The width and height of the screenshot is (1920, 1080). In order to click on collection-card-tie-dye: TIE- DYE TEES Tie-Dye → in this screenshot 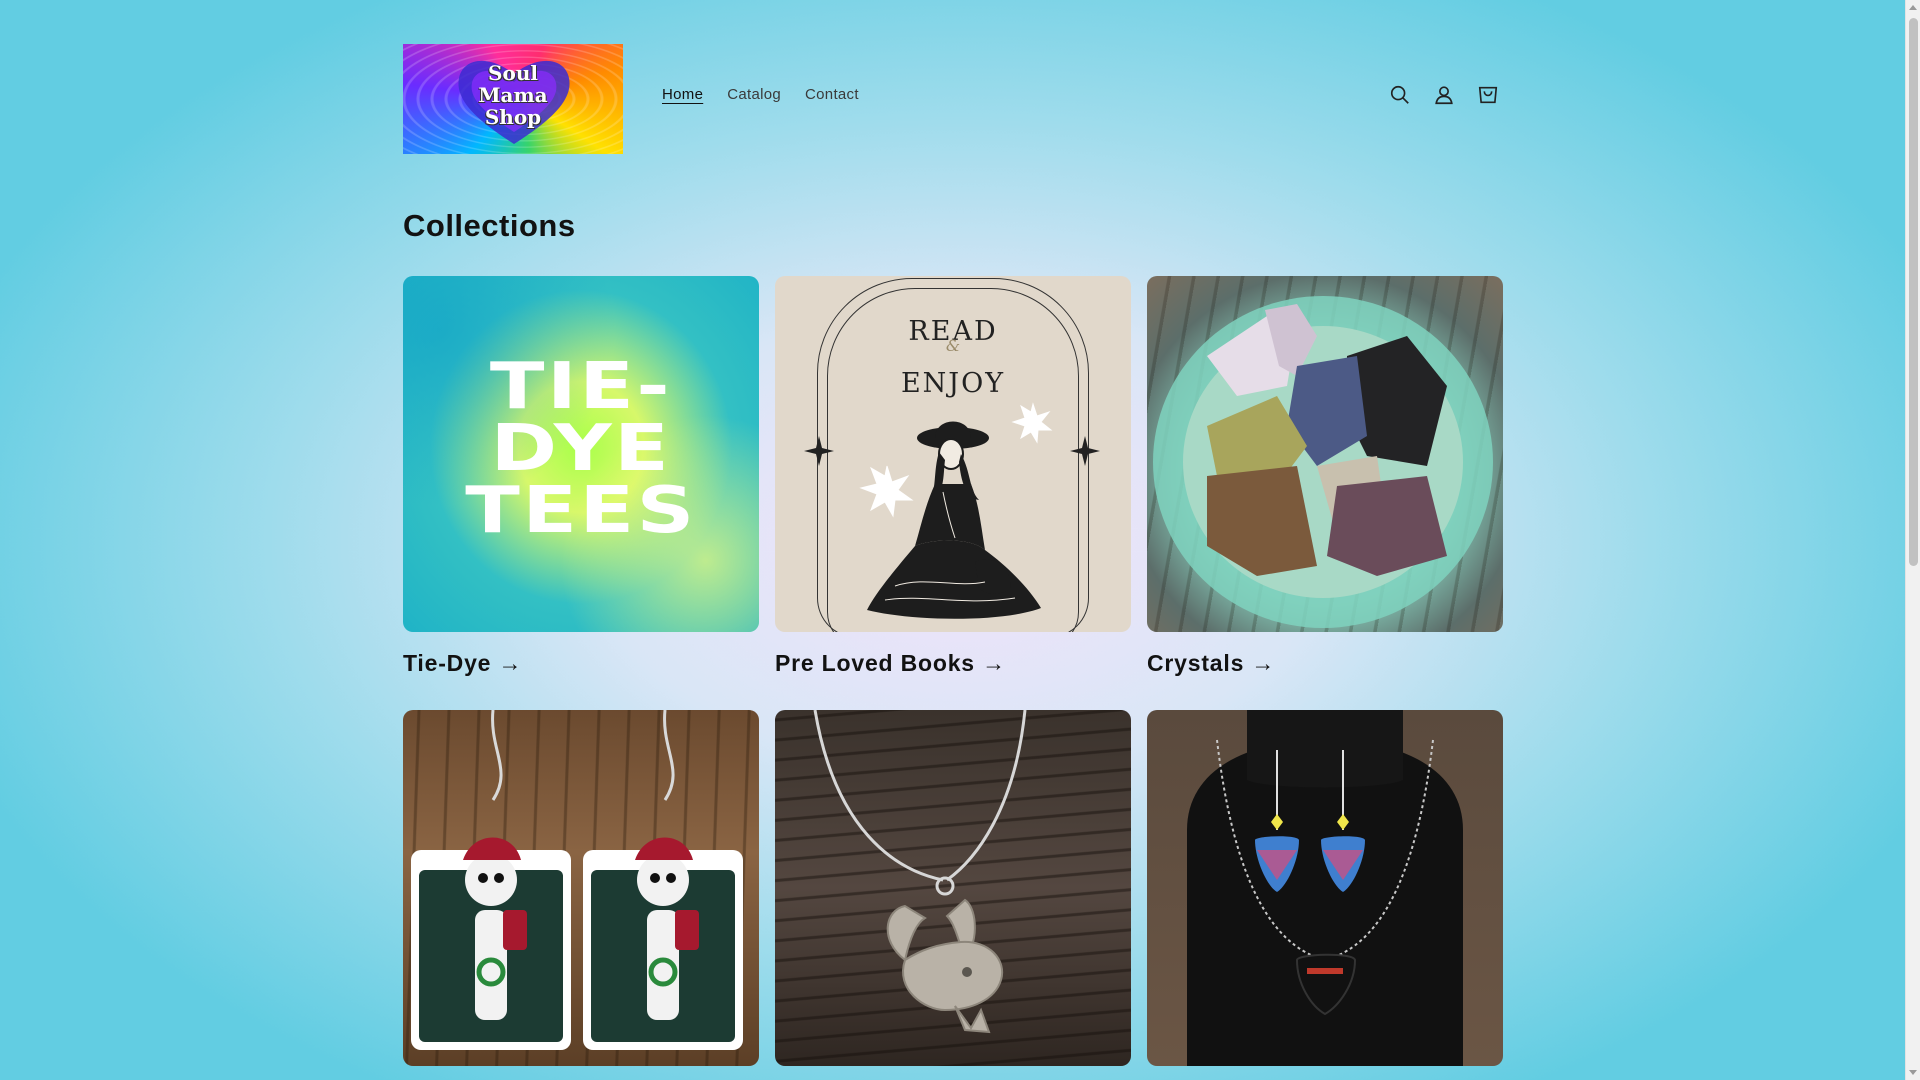, I will do `click(581, 476)`.